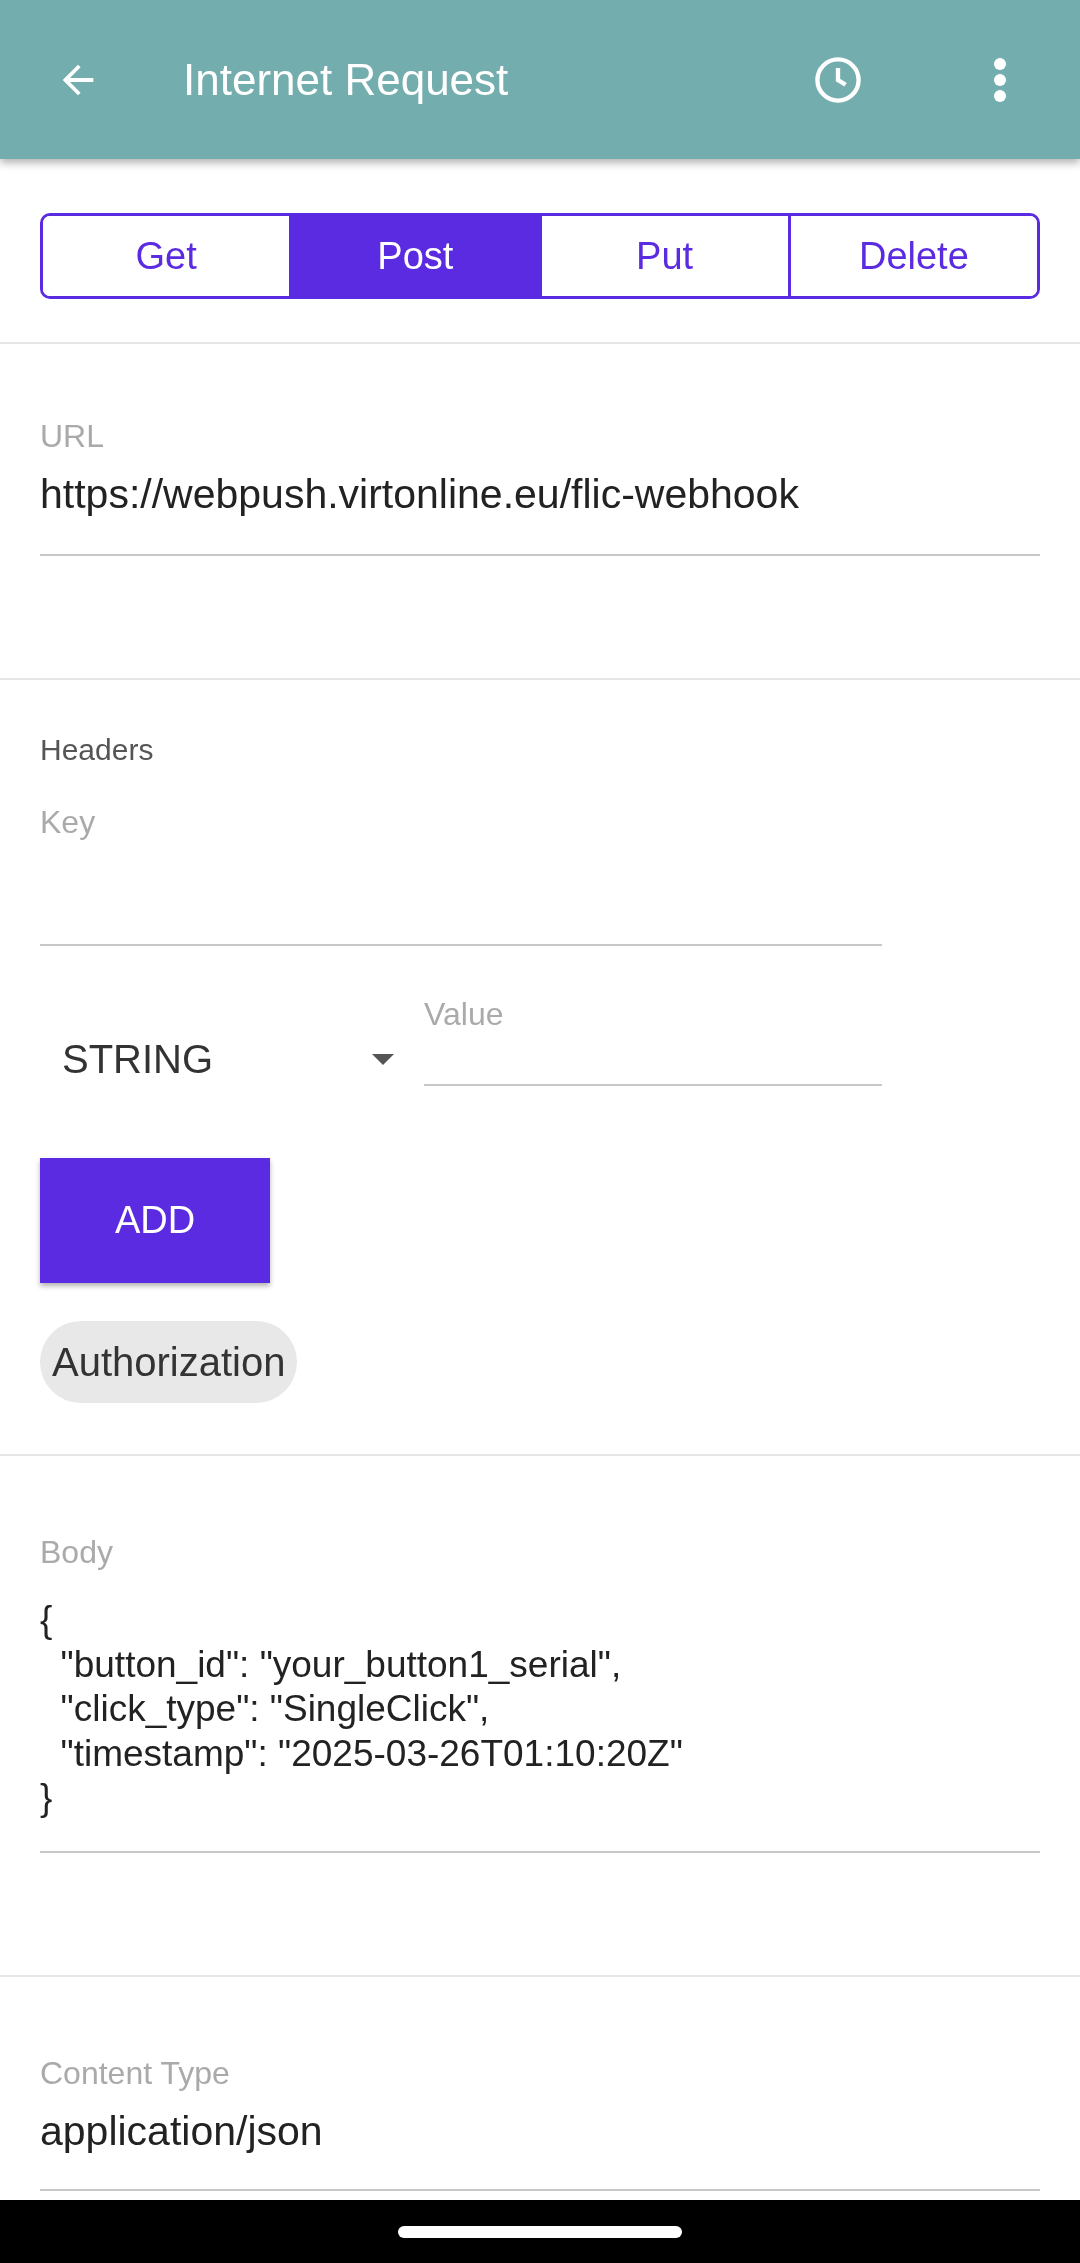 This screenshot has width=1080, height=2263. What do you see at coordinates (77, 1552) in the screenshot?
I see `field-label: Body` at bounding box center [77, 1552].